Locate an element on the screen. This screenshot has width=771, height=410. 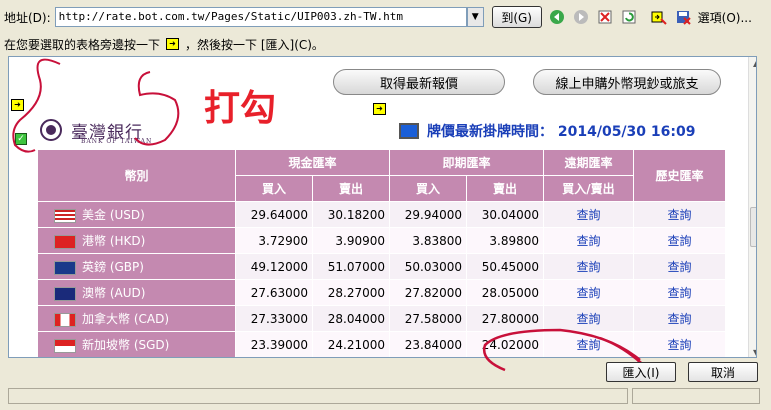
annotation-text: 打勾 is located at coordinates (240, 108).